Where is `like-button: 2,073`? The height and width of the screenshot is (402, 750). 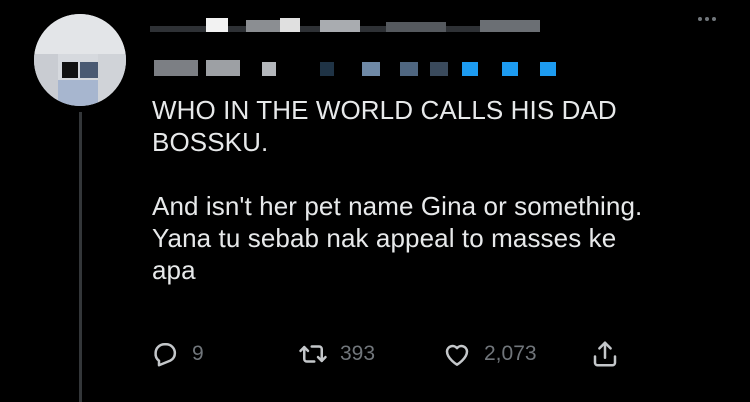 like-button: 2,073 is located at coordinates (489, 354).